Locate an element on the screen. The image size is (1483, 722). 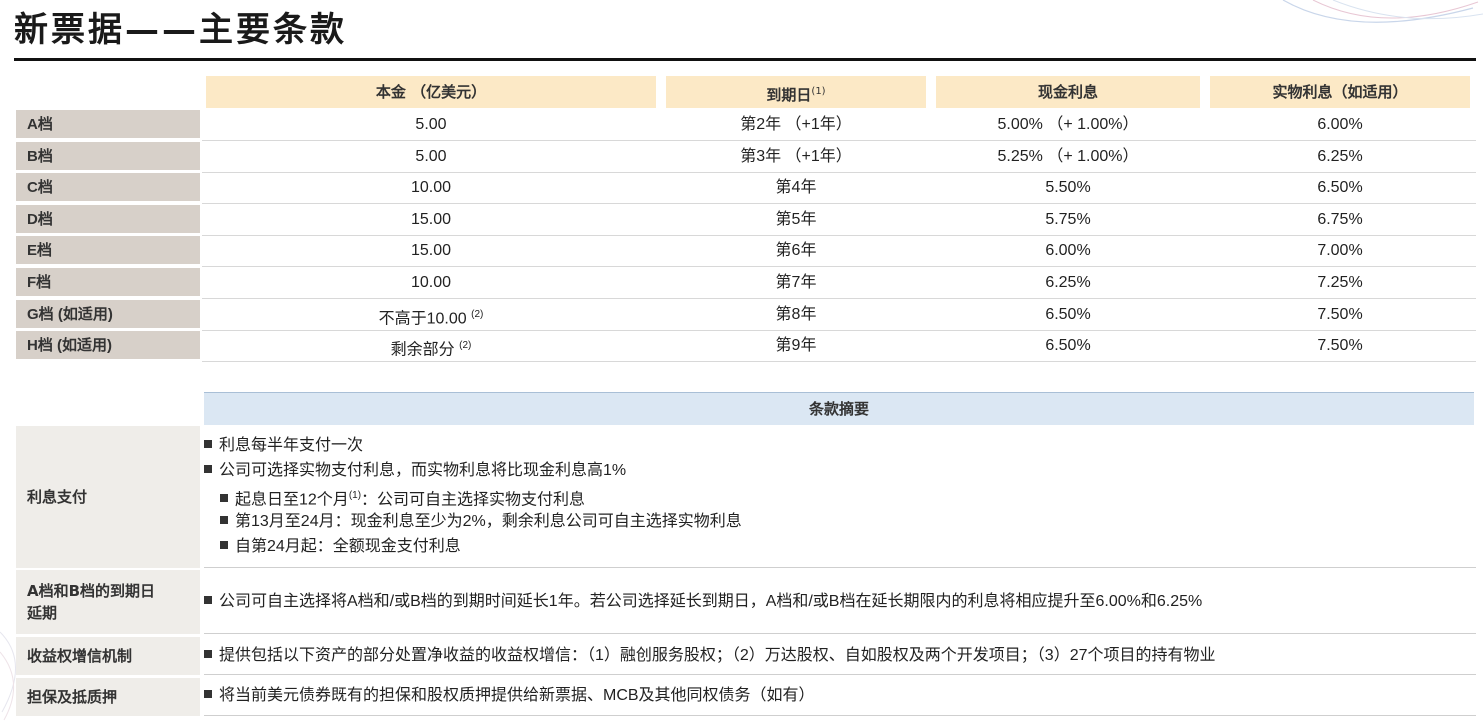
list-item: 将当前美元债券既有的担保和股权质押提供给新票据、MCB及其他同权债务（如有） is located at coordinates (509, 696).